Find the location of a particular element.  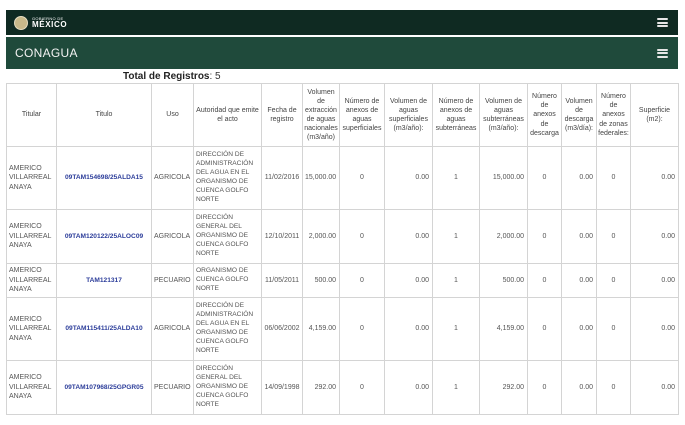

column-header: Volumen de aguas superficiales (m3/año): is located at coordinates (408, 115).